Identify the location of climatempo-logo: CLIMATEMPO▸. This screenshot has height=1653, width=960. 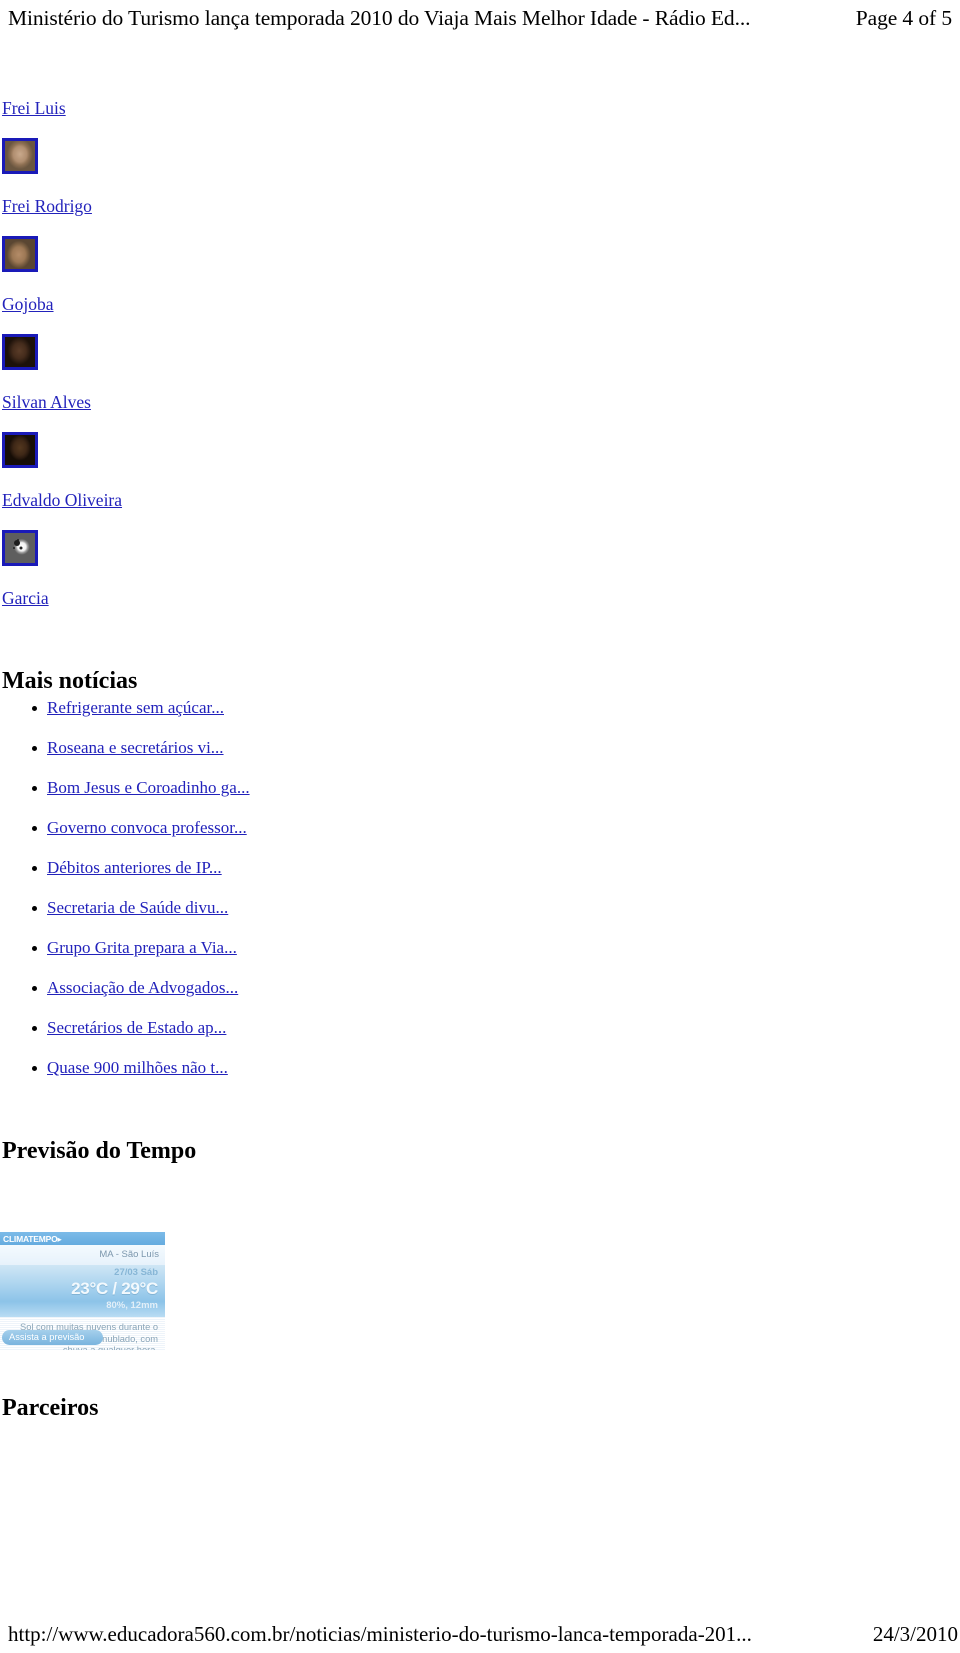
(32, 1238).